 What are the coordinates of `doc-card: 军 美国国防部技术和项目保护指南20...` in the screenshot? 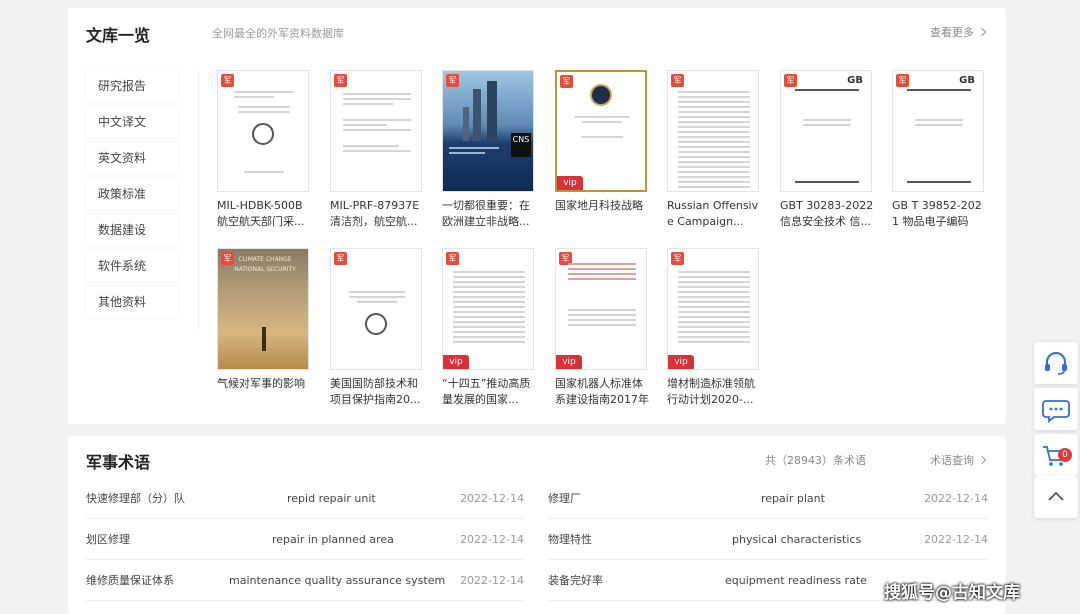 It's located at (378, 328).